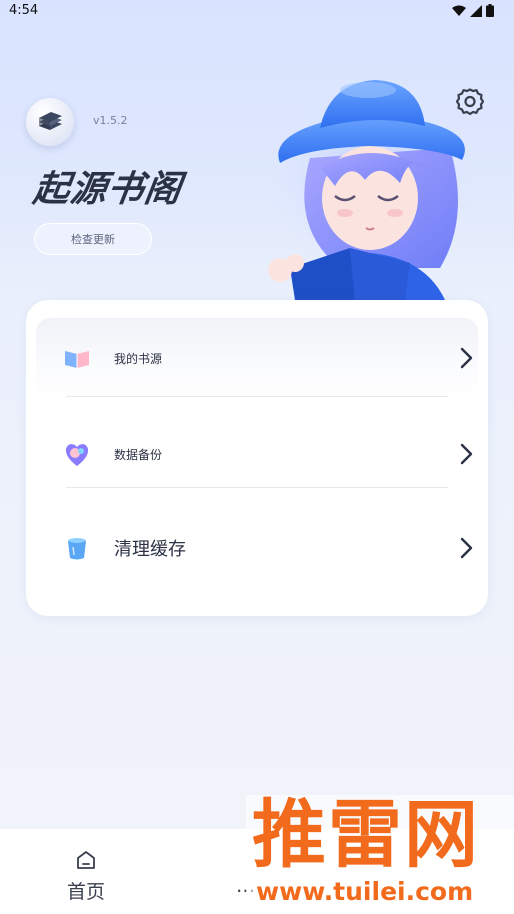 The image size is (514, 914). What do you see at coordinates (257, 358) in the screenshot?
I see `menu-item-book-sources: 我的书源` at bounding box center [257, 358].